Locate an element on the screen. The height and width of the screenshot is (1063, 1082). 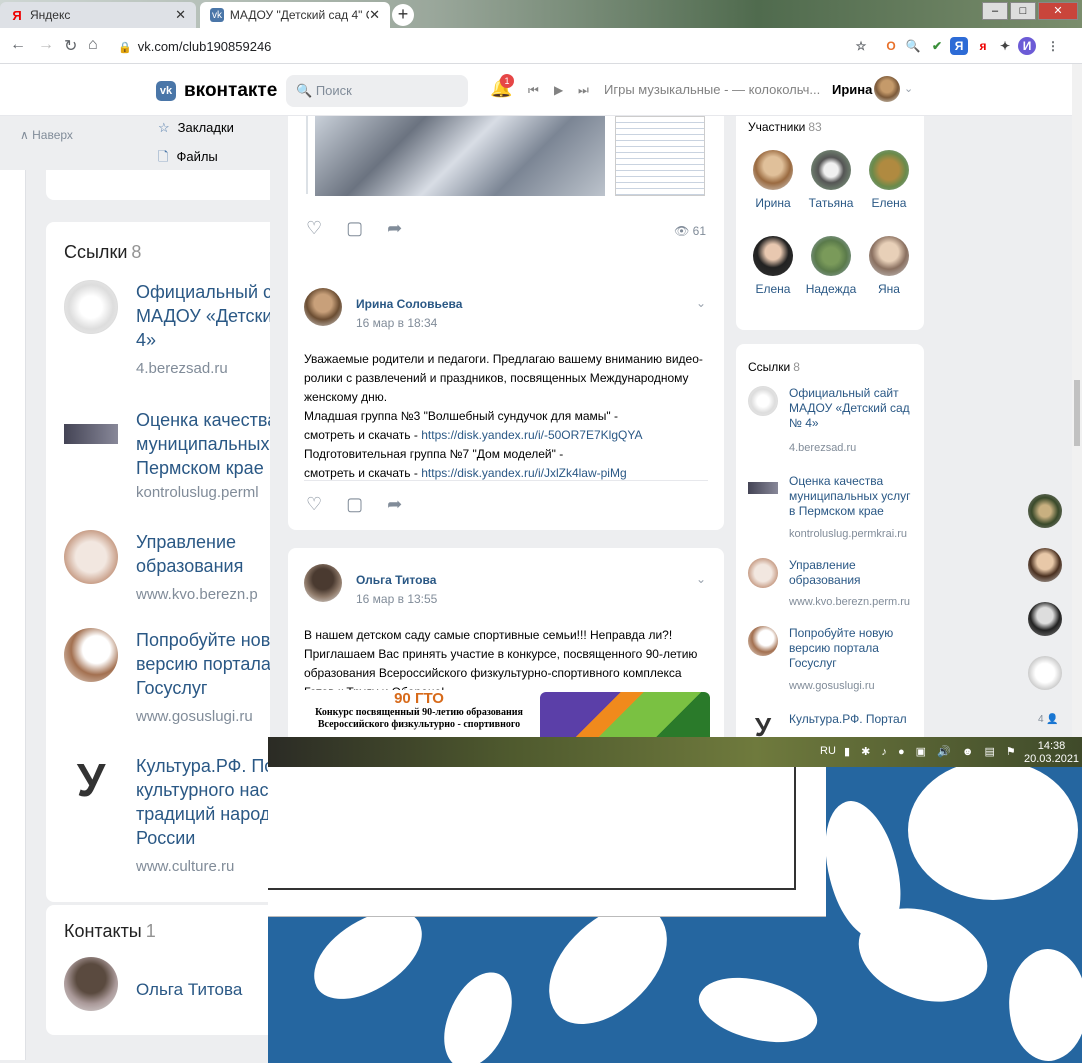
links-title: Ссылки 8 is located at coordinates (774, 367).